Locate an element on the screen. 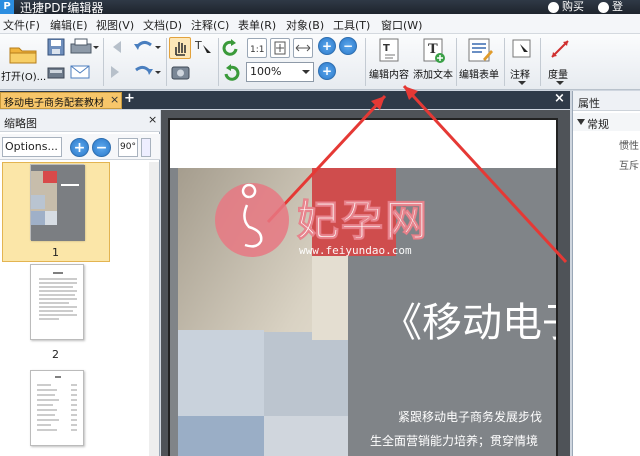 The height and width of the screenshot is (456, 640). folder-icon is located at coordinates (23, 55).